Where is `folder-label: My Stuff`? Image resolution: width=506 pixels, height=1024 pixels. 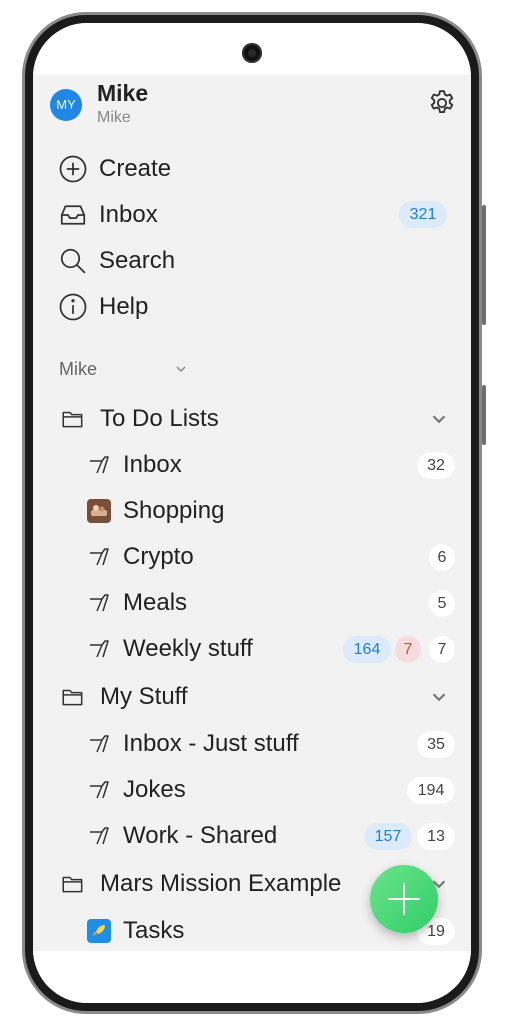 folder-label: My Stuff is located at coordinates (144, 696).